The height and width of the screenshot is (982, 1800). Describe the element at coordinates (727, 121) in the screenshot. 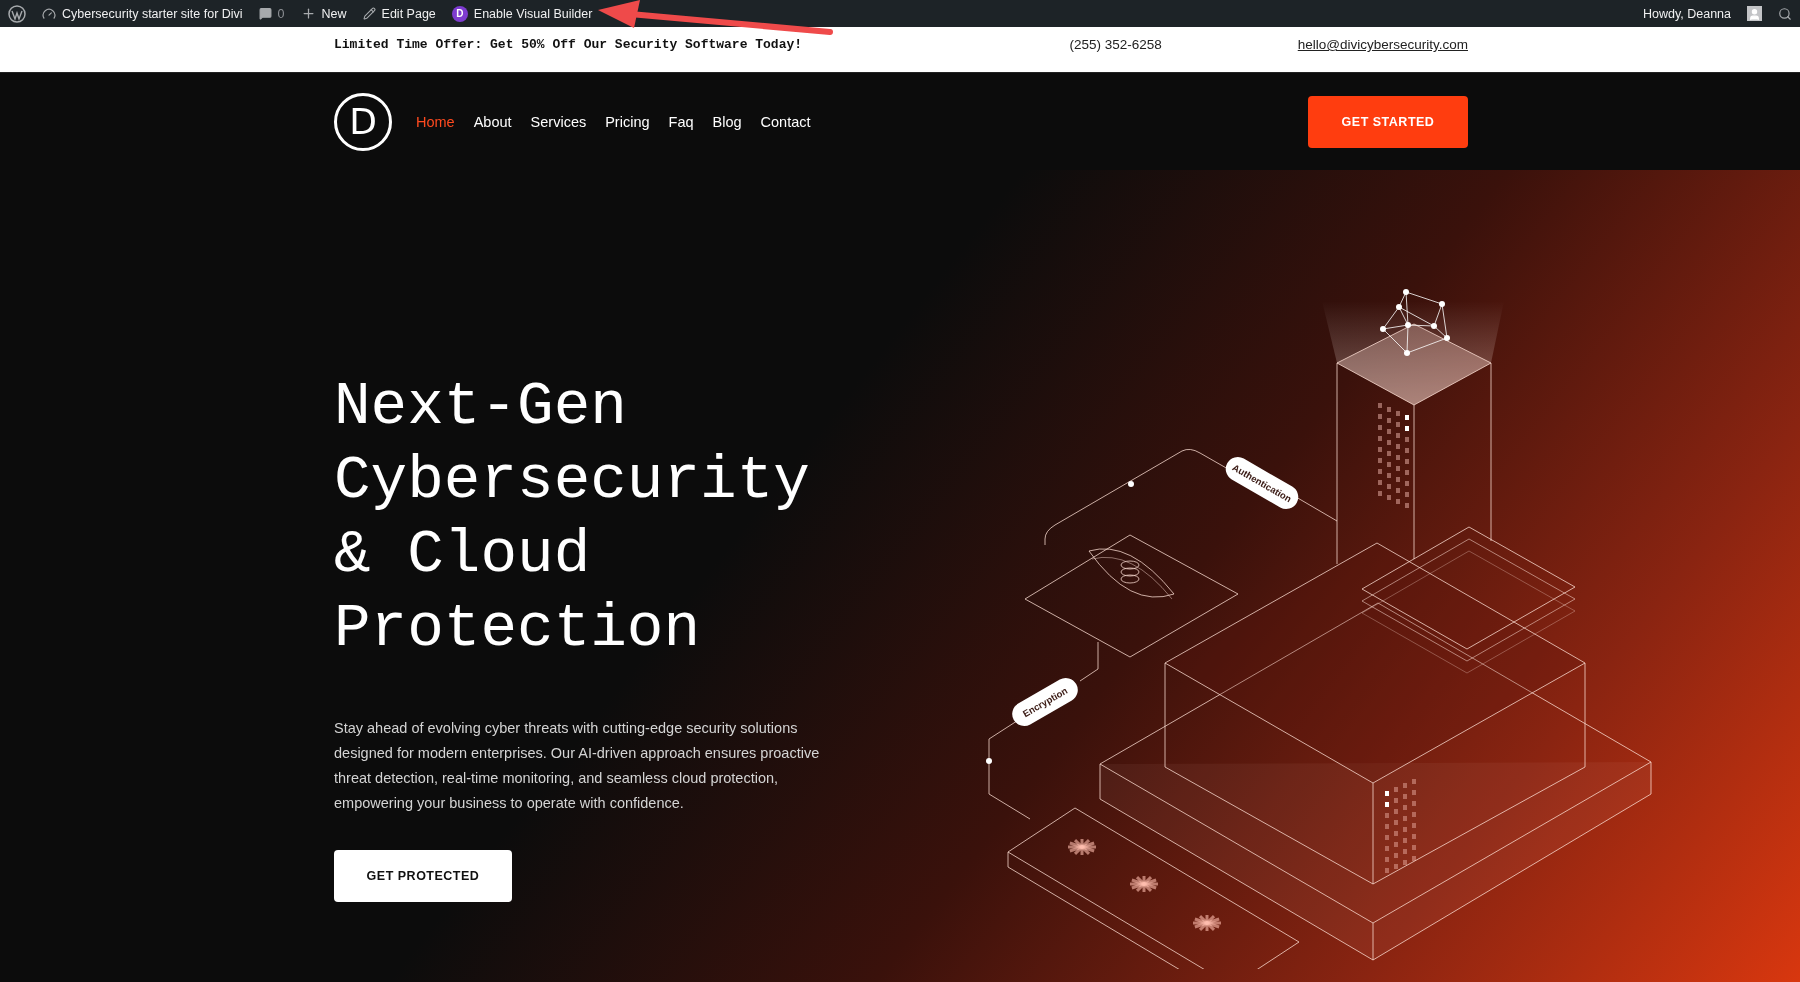

I see `nav-link: Blog` at that location.